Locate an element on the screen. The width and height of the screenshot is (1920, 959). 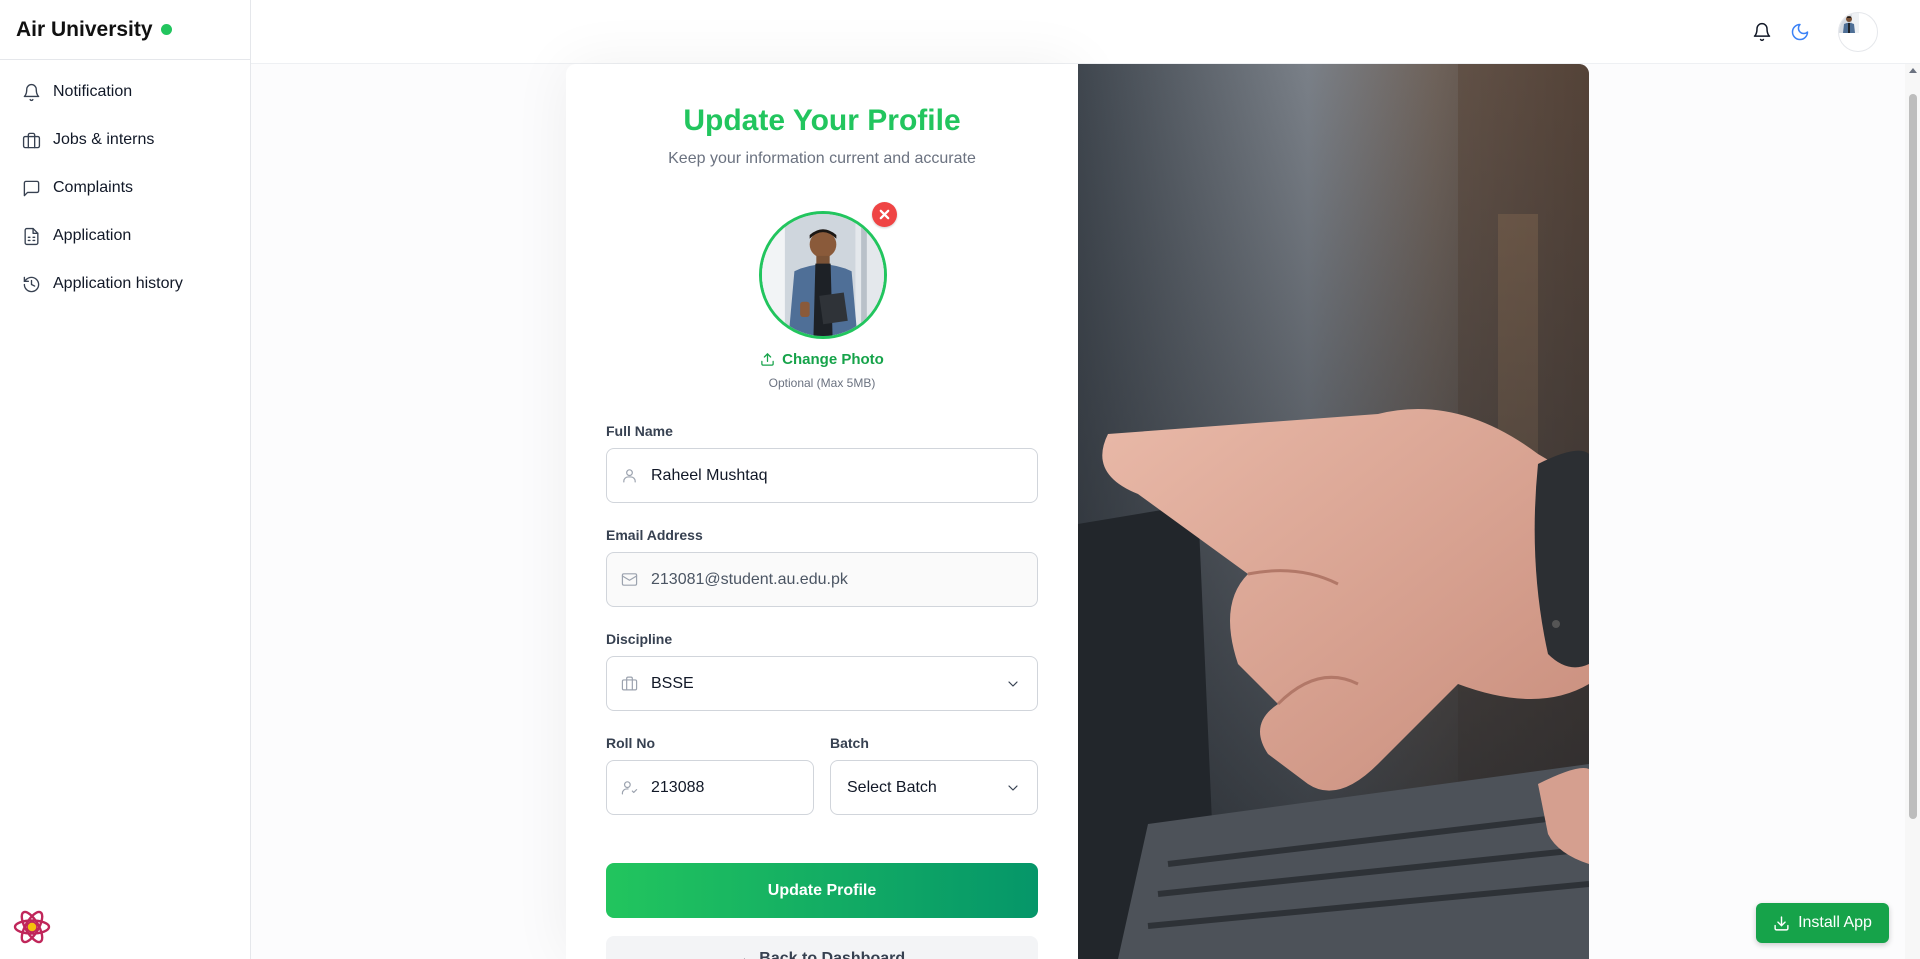
sidebar-item-notification: Notification is located at coordinates (125, 92).